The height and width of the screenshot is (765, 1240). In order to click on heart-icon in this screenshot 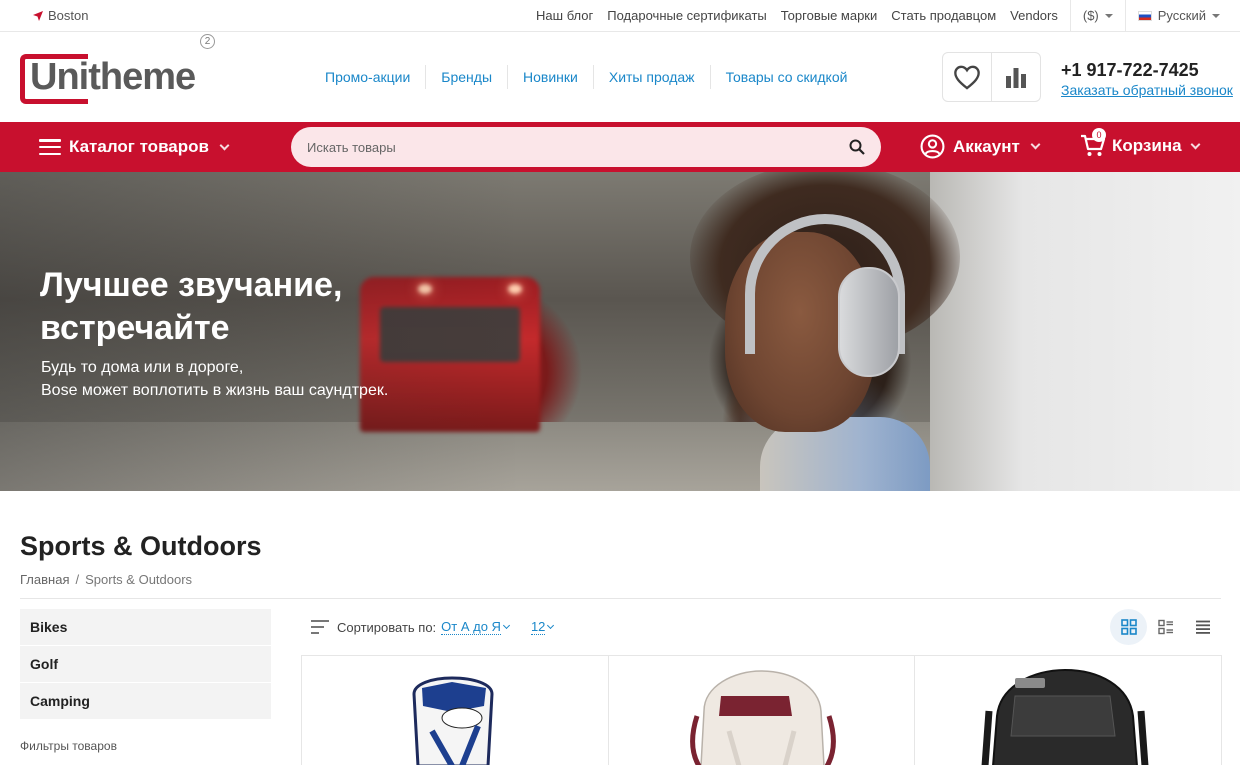, I will do `click(967, 77)`.